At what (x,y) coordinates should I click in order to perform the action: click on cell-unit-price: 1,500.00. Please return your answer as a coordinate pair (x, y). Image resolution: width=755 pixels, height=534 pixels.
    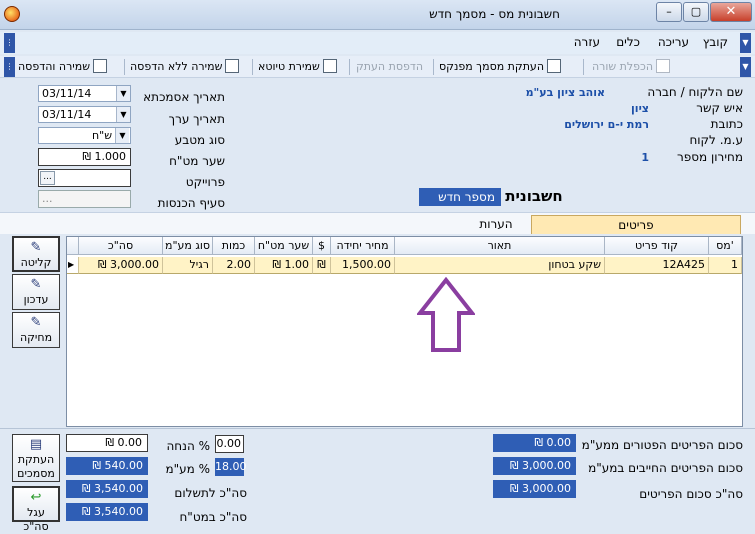
    Looking at the image, I should click on (363, 265).